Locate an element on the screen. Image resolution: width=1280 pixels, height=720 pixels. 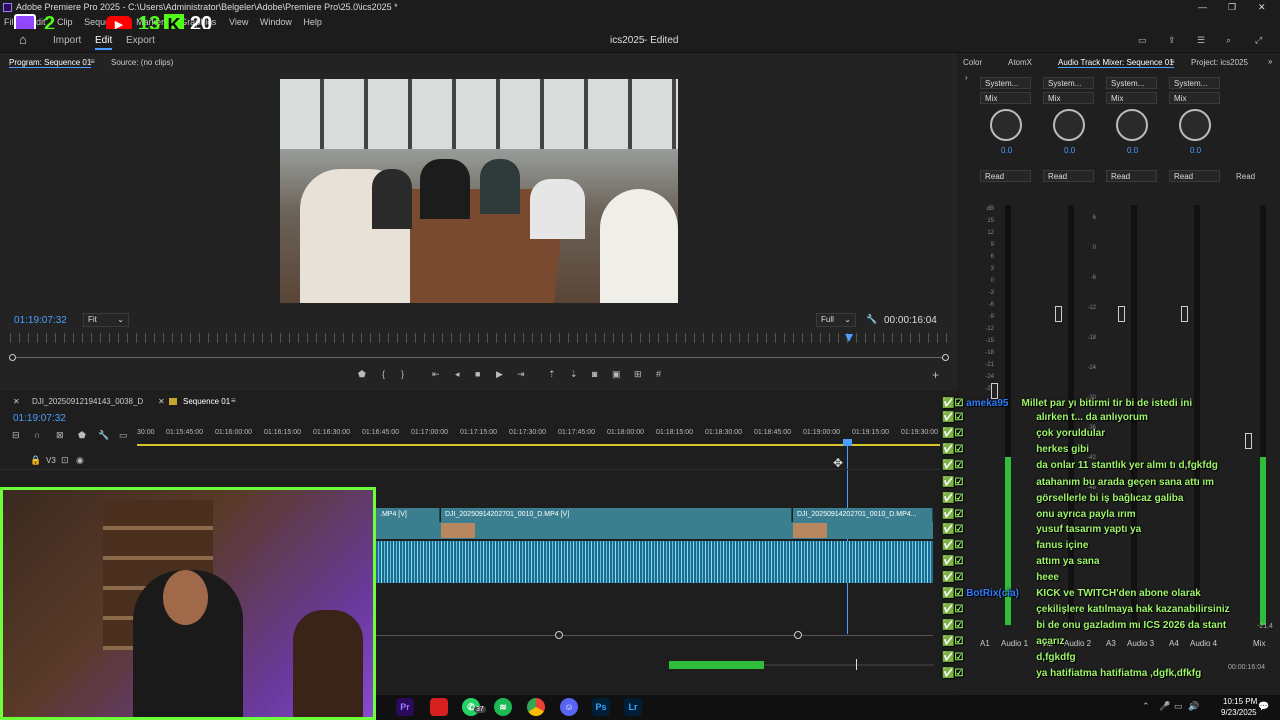
mark-out-icon: } is located at coordinates (402, 374).